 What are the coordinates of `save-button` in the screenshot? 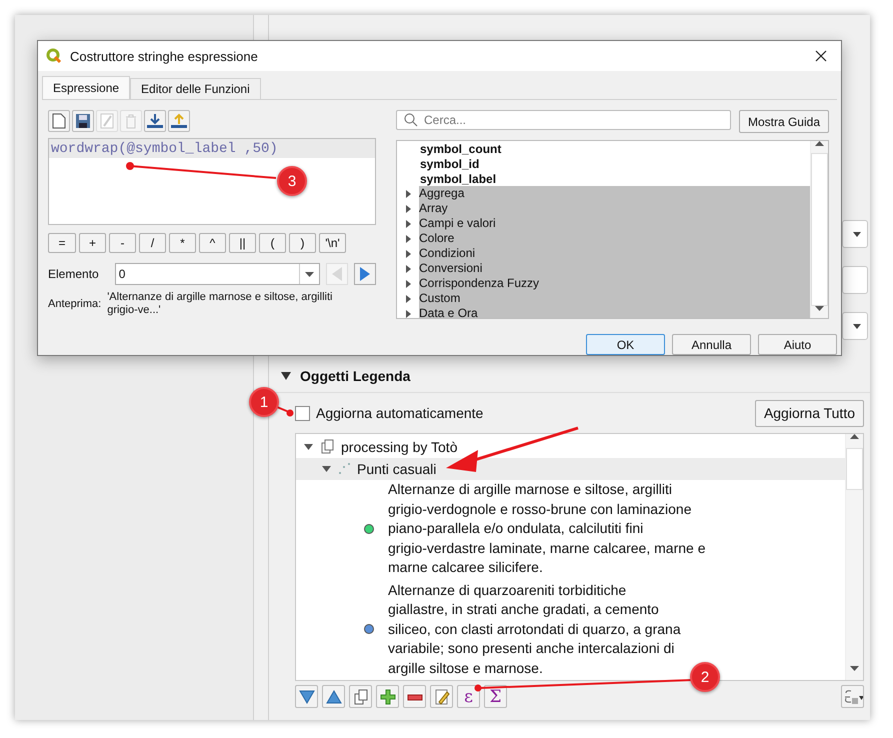 It's located at (83, 121).